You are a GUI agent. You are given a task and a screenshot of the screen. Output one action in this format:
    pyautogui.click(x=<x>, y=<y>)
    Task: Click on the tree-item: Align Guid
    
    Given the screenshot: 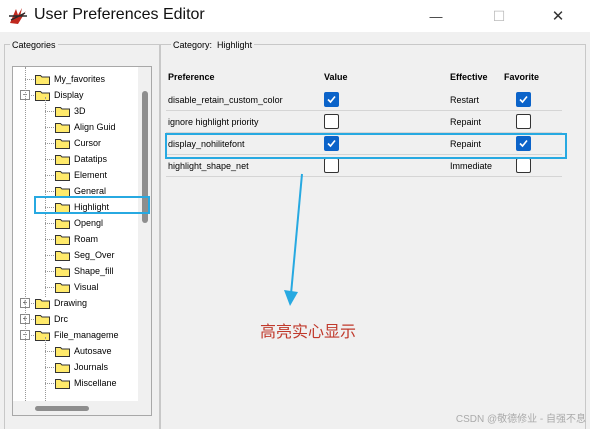 What is the action you would take?
    pyautogui.click(x=85, y=127)
    